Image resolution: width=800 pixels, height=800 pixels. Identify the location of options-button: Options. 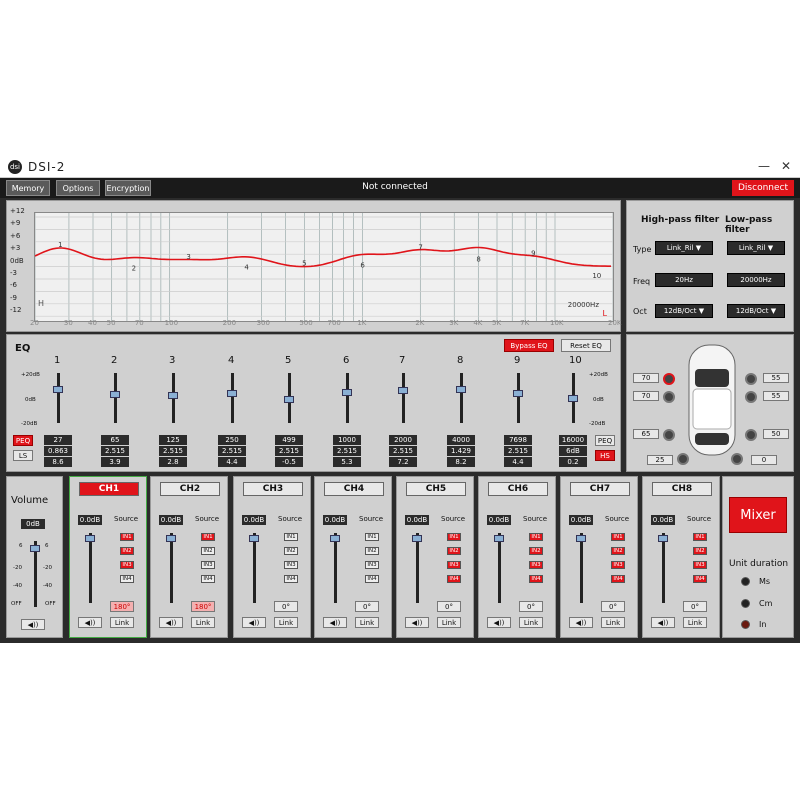
(78, 188).